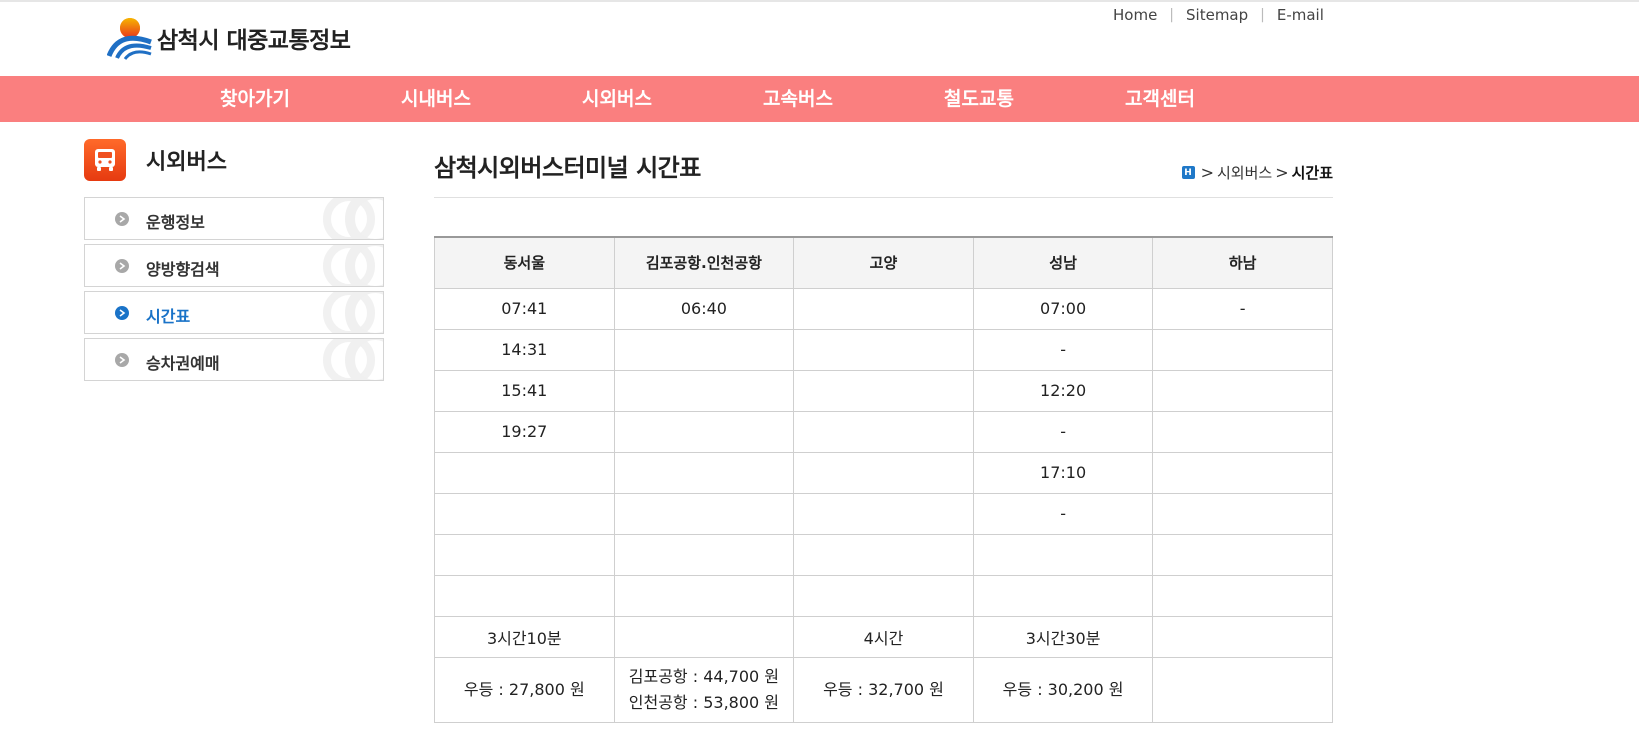 The height and width of the screenshot is (741, 1639). What do you see at coordinates (1063, 689) in the screenshot?
I see `fare-line: 우등 : 30,200 원` at bounding box center [1063, 689].